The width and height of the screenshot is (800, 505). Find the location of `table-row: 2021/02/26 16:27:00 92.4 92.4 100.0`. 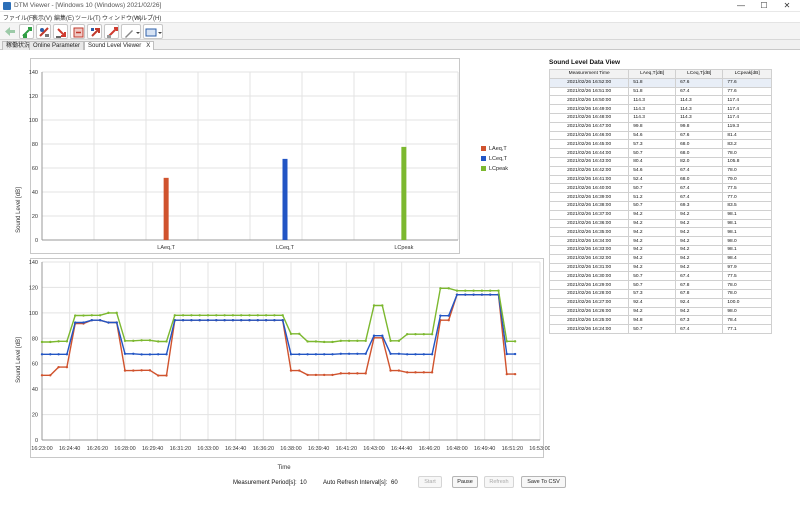

table-row: 2021/02/26 16:27:00 92.4 92.4 100.0 is located at coordinates (660, 302).